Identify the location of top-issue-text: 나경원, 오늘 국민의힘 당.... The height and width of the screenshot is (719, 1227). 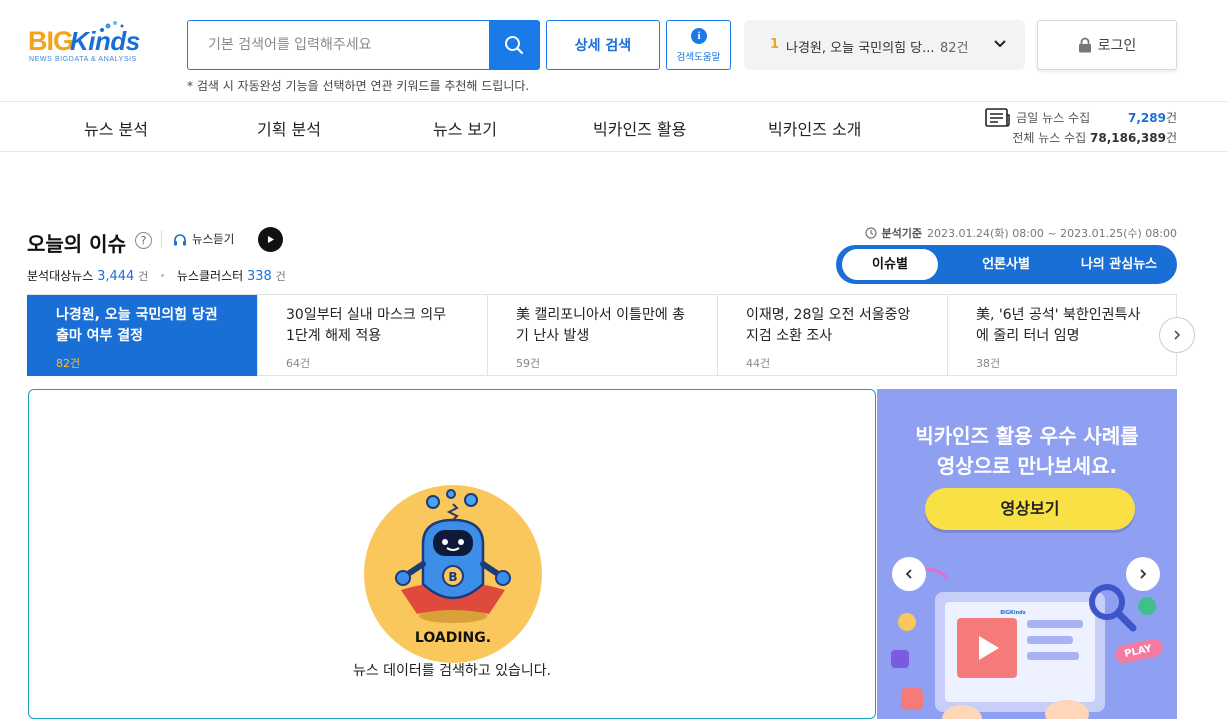
(860, 48).